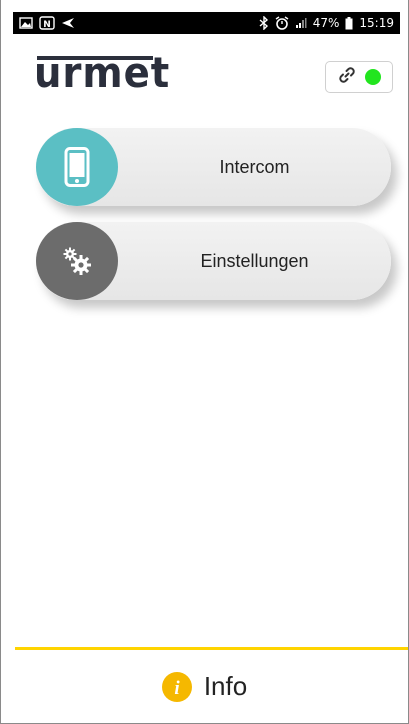 This screenshot has width=409, height=724. What do you see at coordinates (77, 167) in the screenshot?
I see `smartphone-icon` at bounding box center [77, 167].